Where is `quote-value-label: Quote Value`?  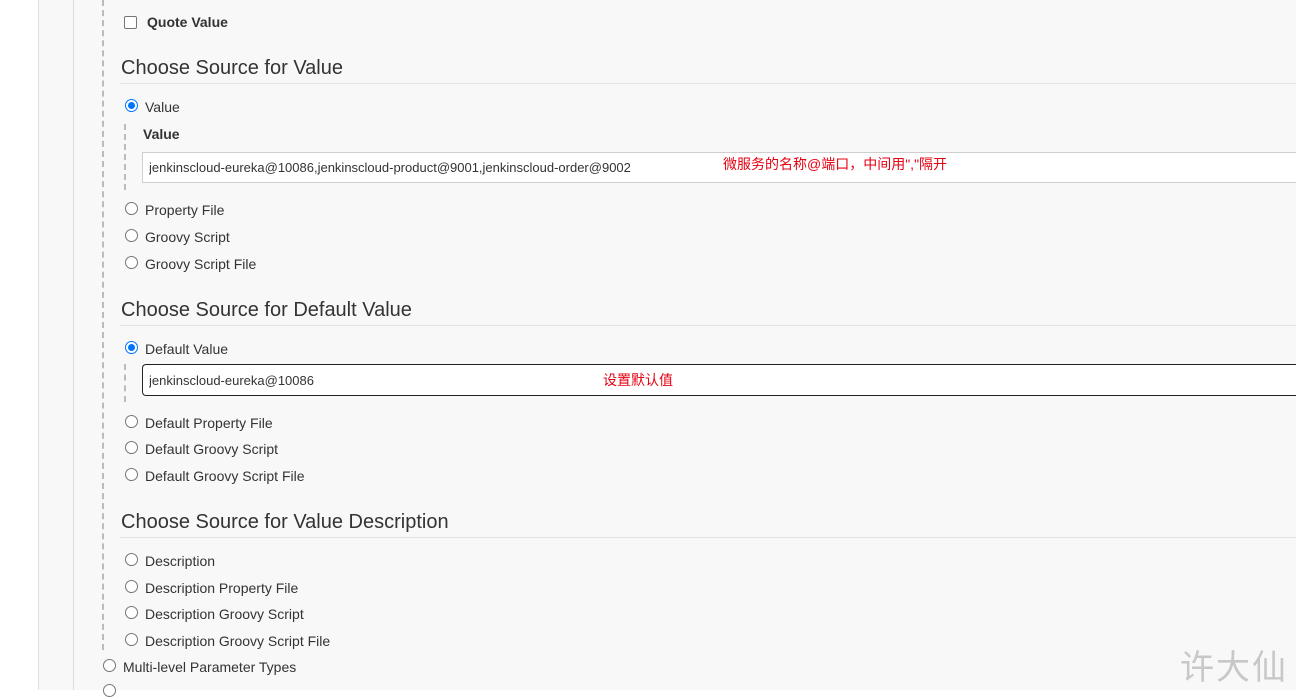
quote-value-label: Quote Value is located at coordinates (187, 22).